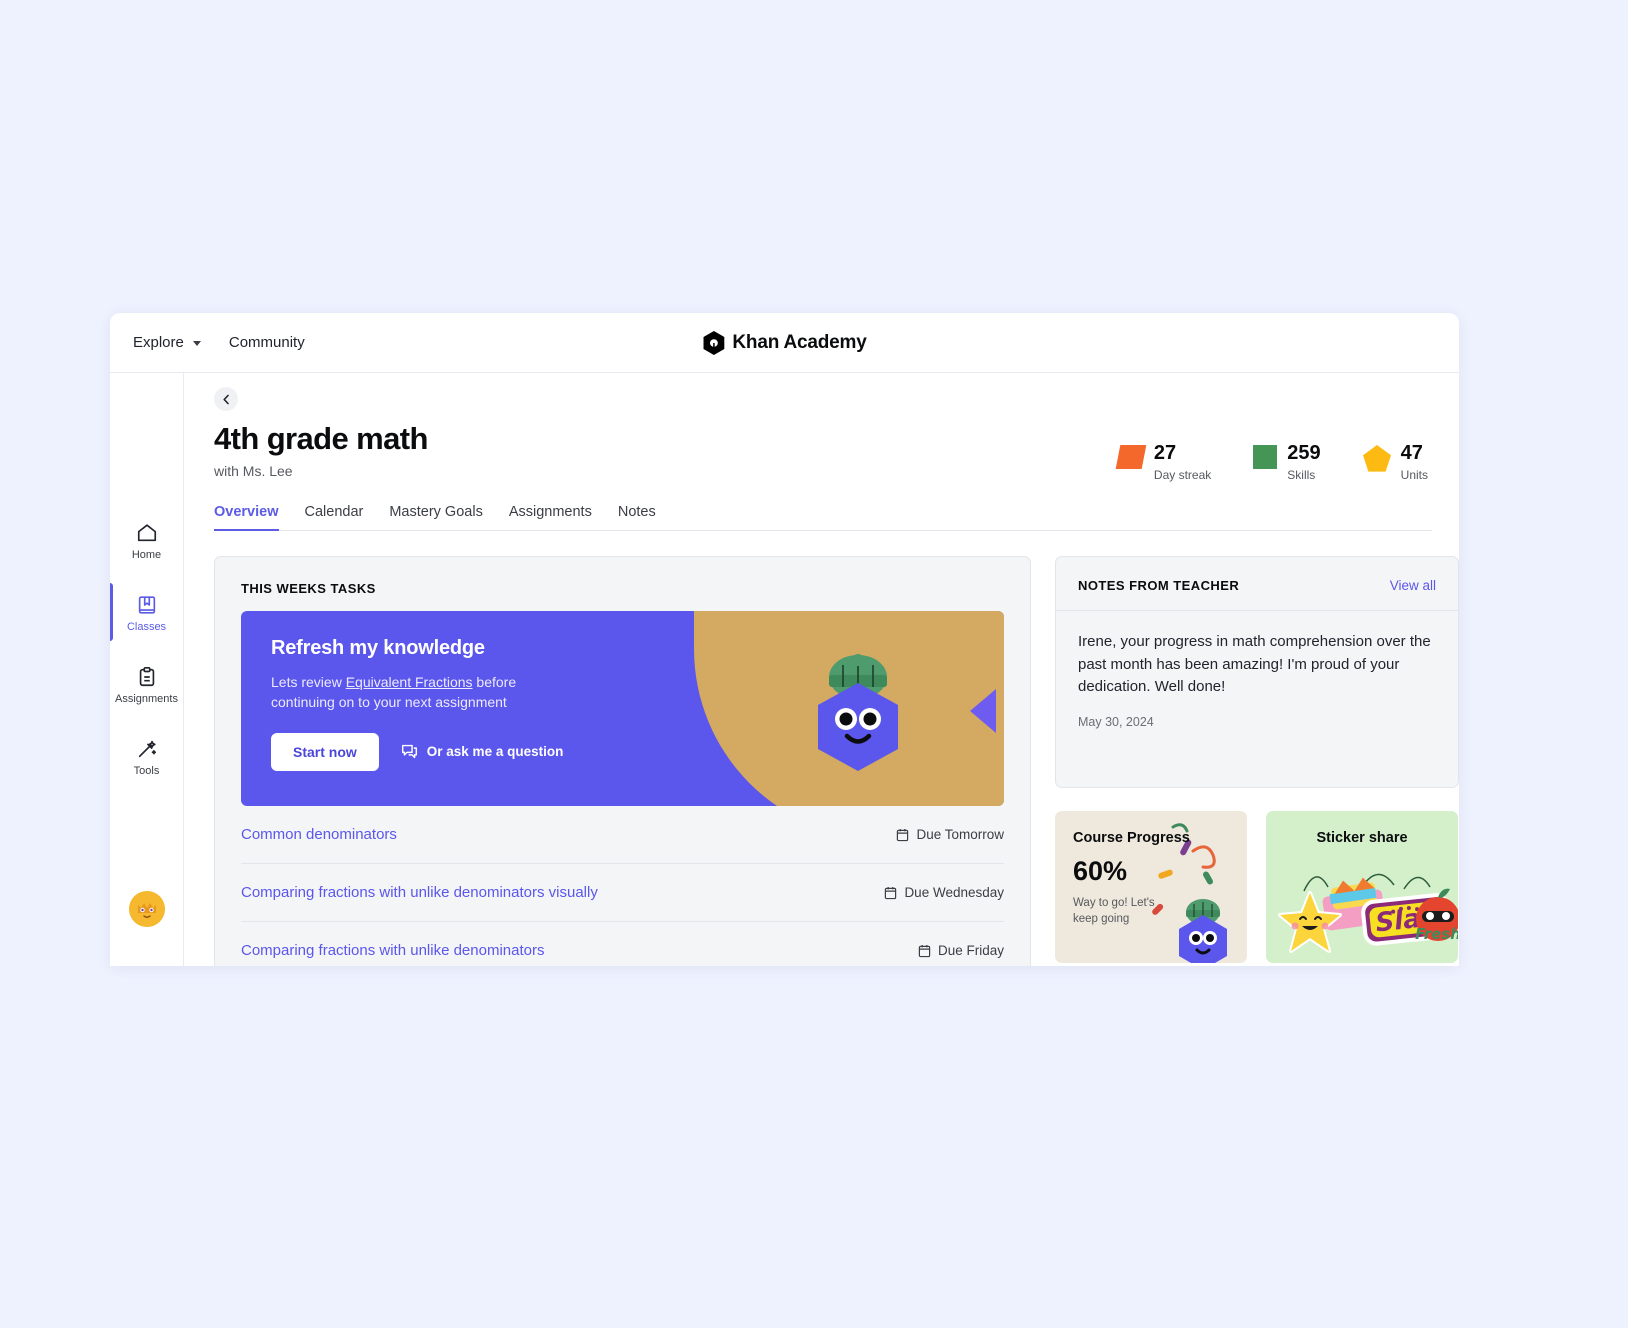 This screenshot has width=1628, height=1328. I want to click on chevron-left-icon, so click(225, 399).